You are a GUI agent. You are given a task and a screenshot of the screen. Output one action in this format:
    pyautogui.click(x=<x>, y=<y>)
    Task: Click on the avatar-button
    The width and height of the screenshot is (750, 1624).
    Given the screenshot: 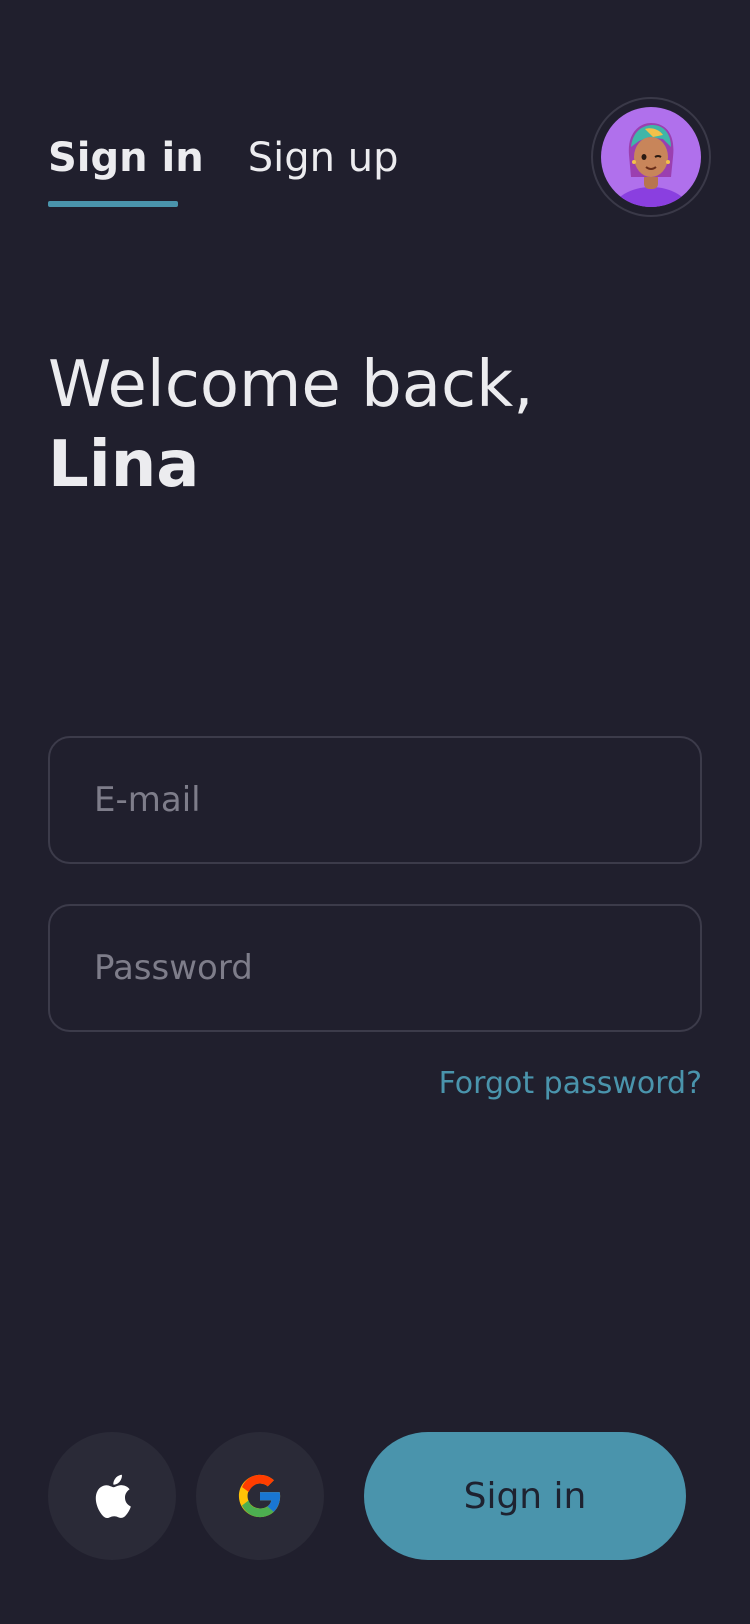 What is the action you would take?
    pyautogui.click(x=651, y=157)
    